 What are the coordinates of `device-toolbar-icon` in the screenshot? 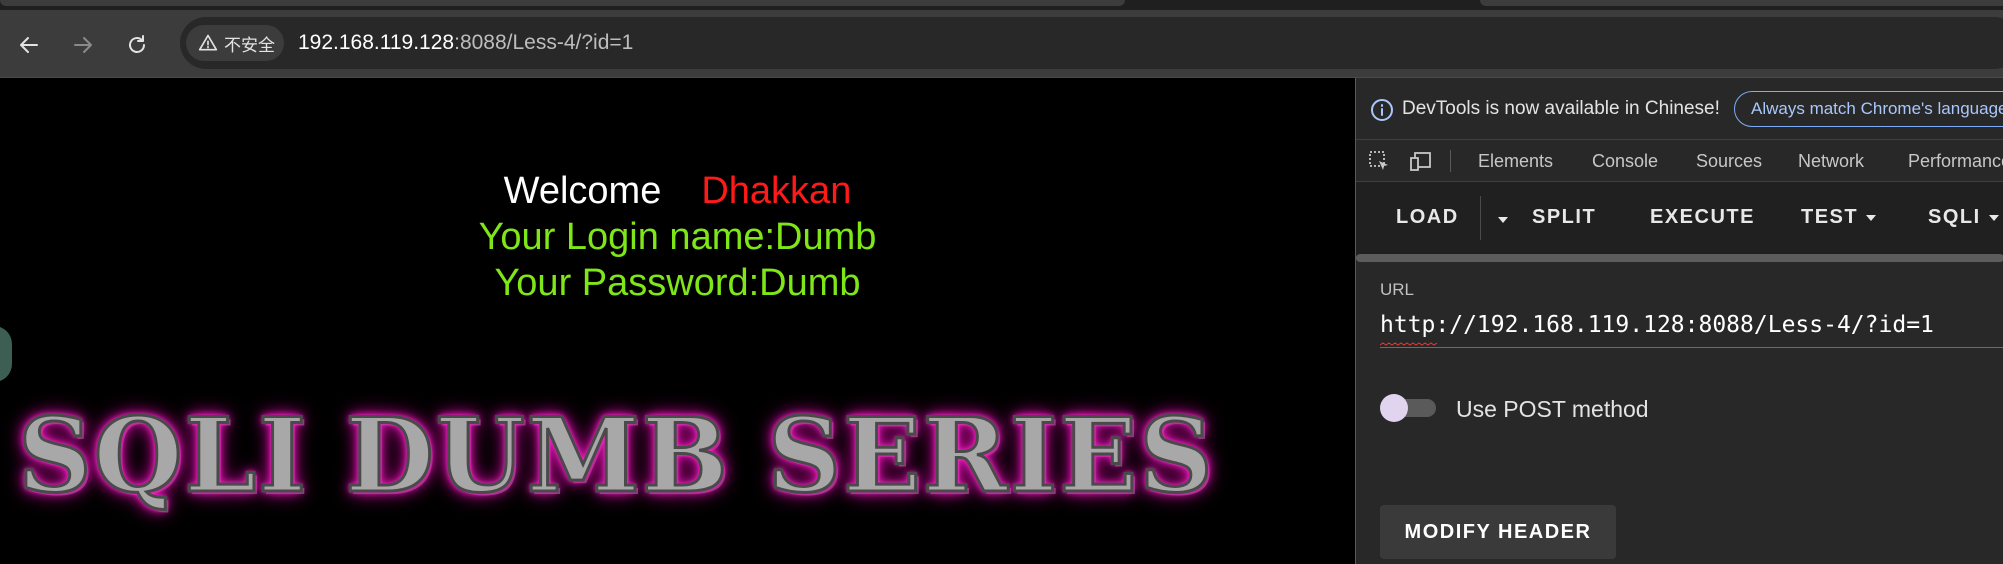 It's located at (1421, 161).